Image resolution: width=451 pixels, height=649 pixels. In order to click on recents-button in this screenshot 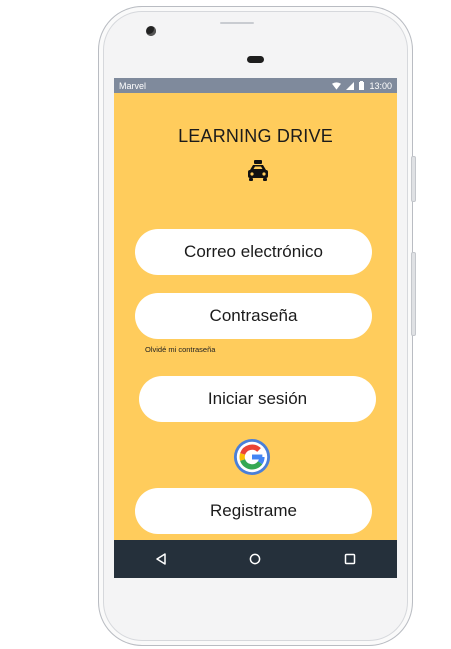, I will do `click(350, 559)`.